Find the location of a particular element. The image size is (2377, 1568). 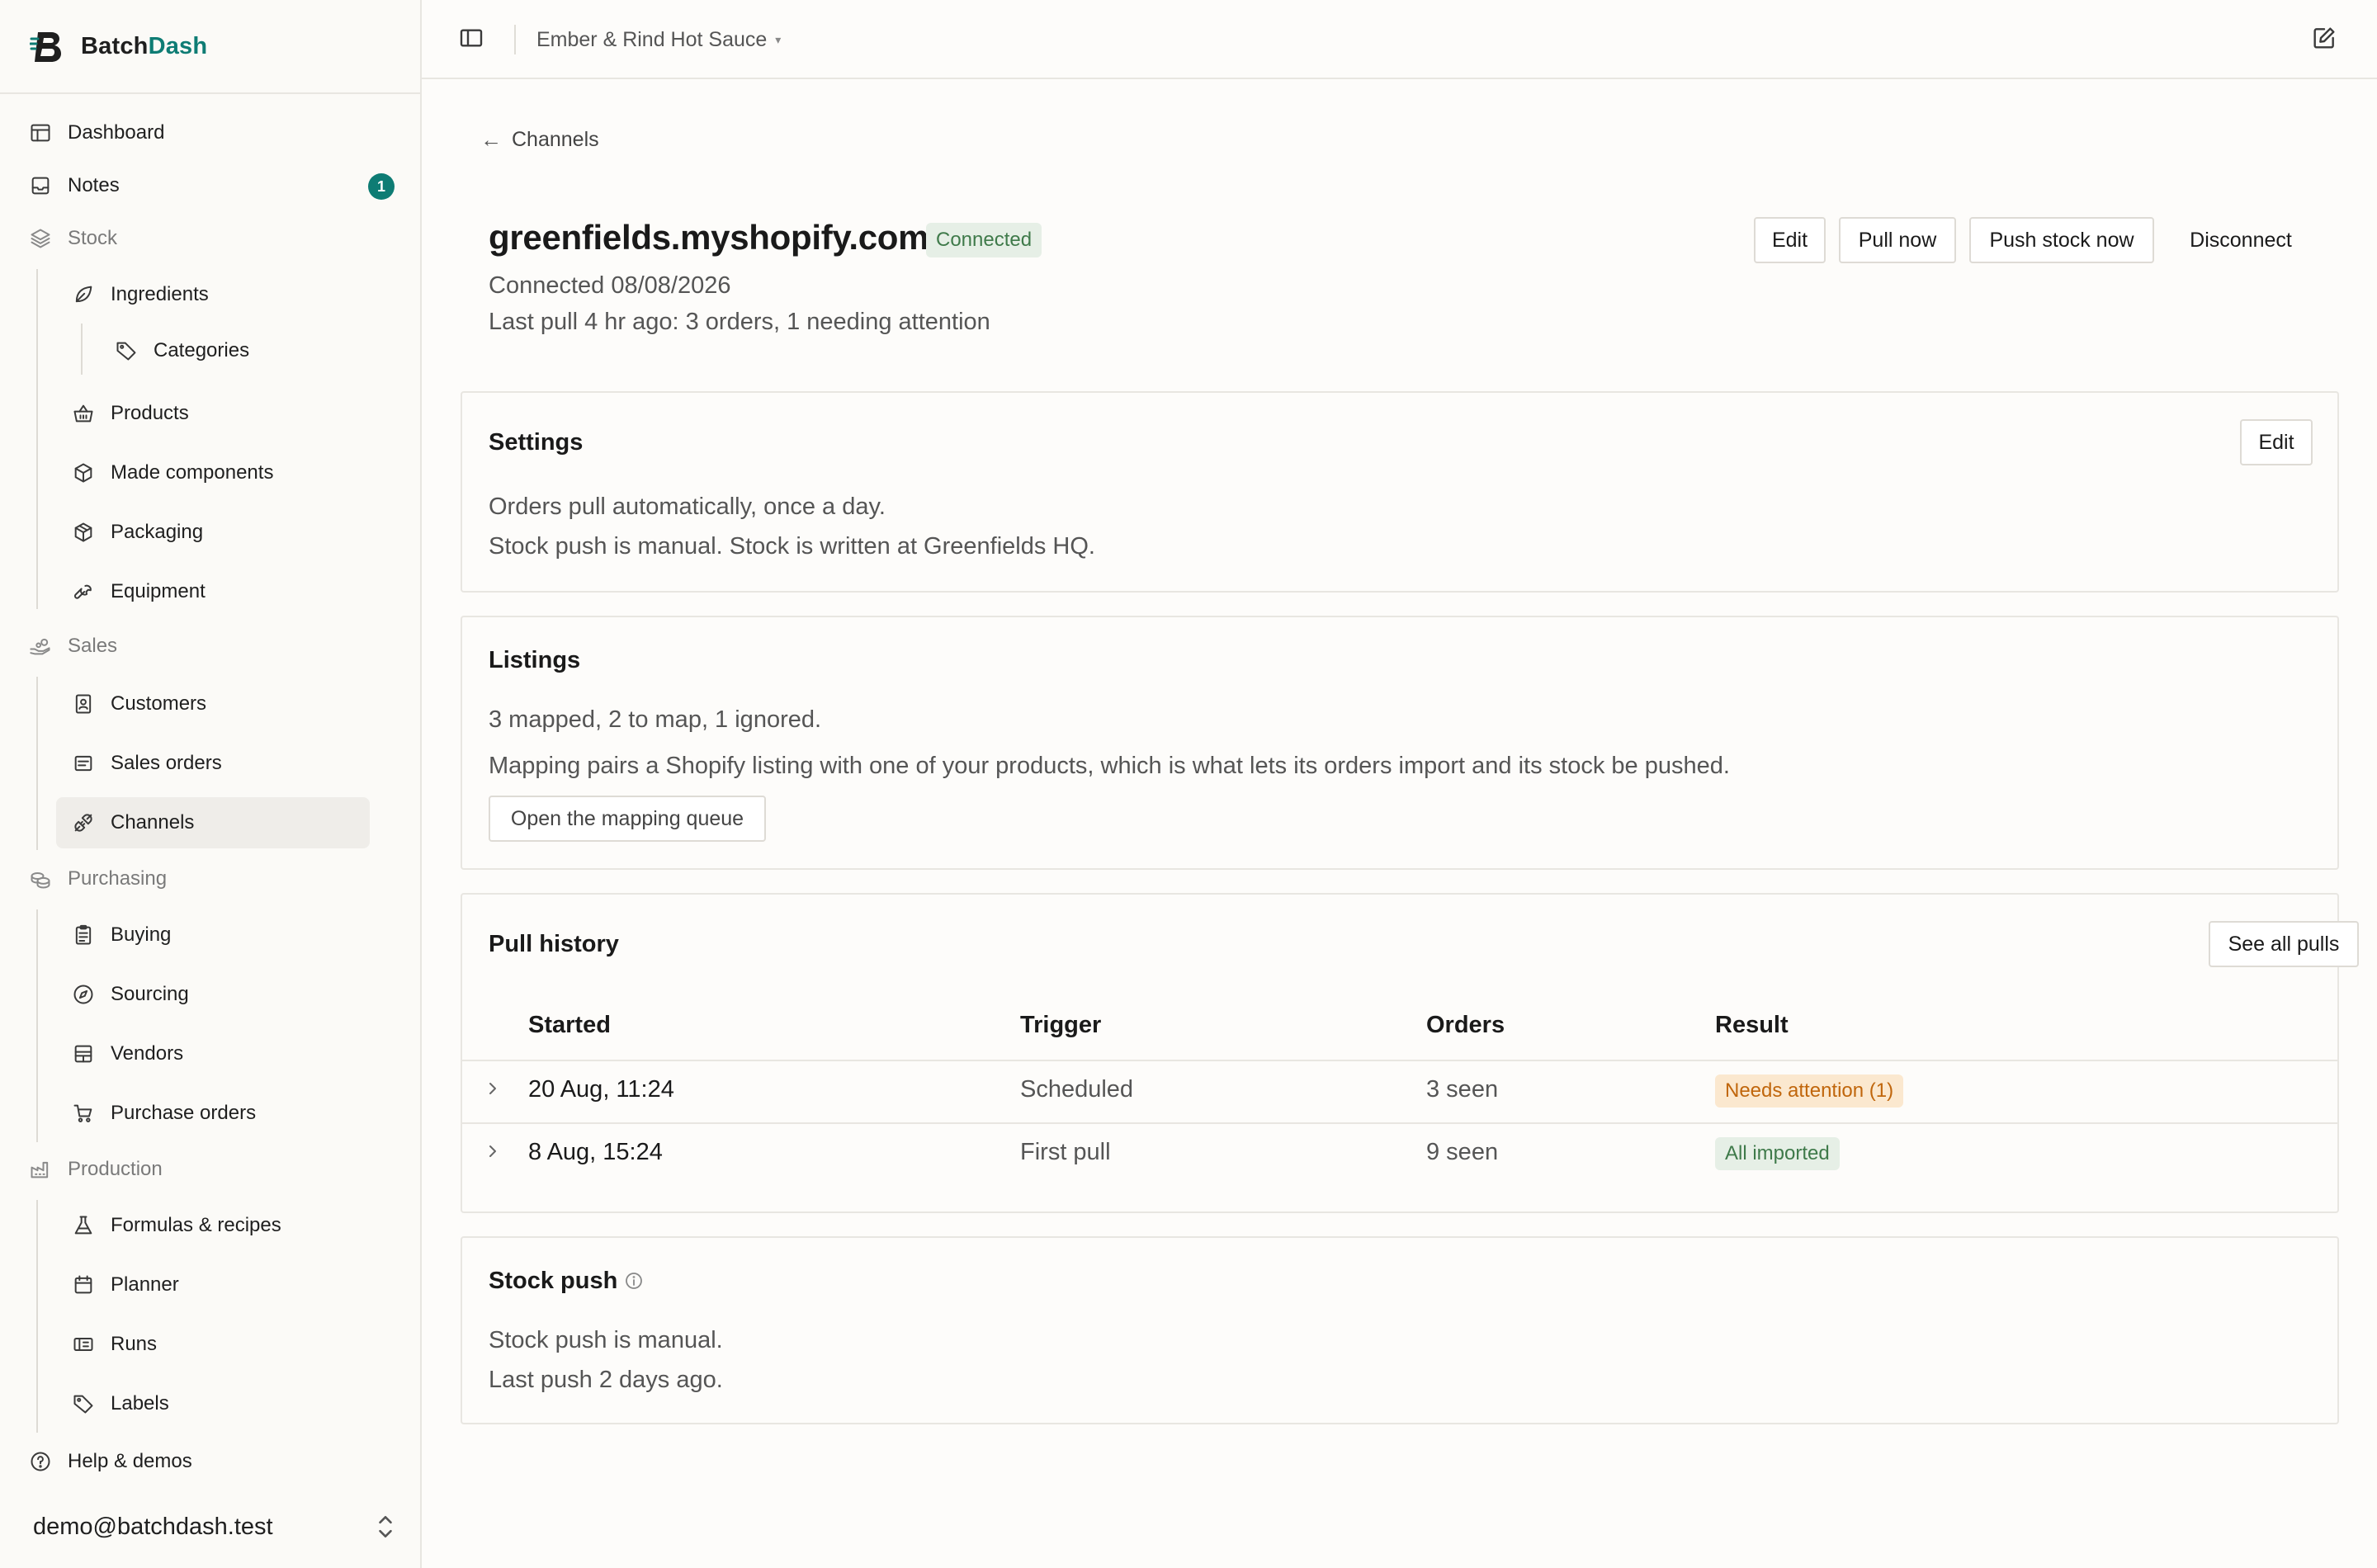

sidebar-item-label: Labels is located at coordinates (140, 1403).